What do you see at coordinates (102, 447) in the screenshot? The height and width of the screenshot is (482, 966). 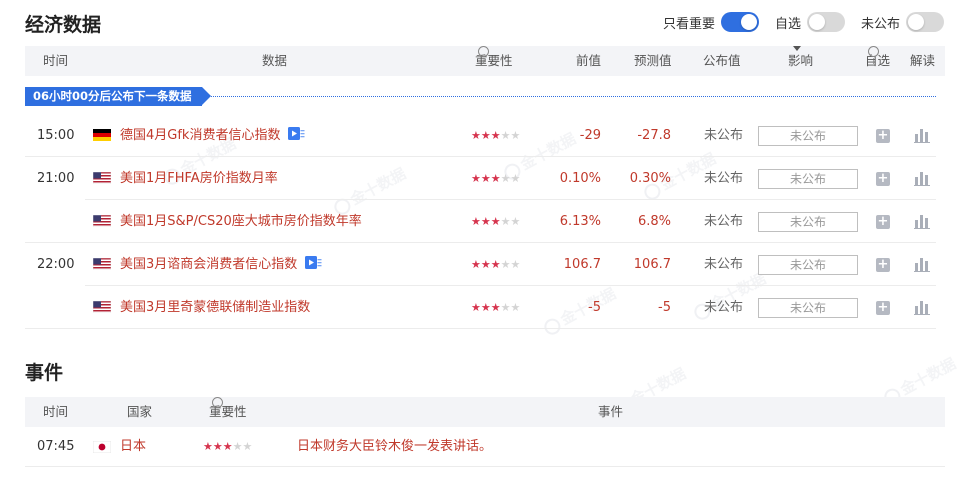 I see `japan-flag-icon` at bounding box center [102, 447].